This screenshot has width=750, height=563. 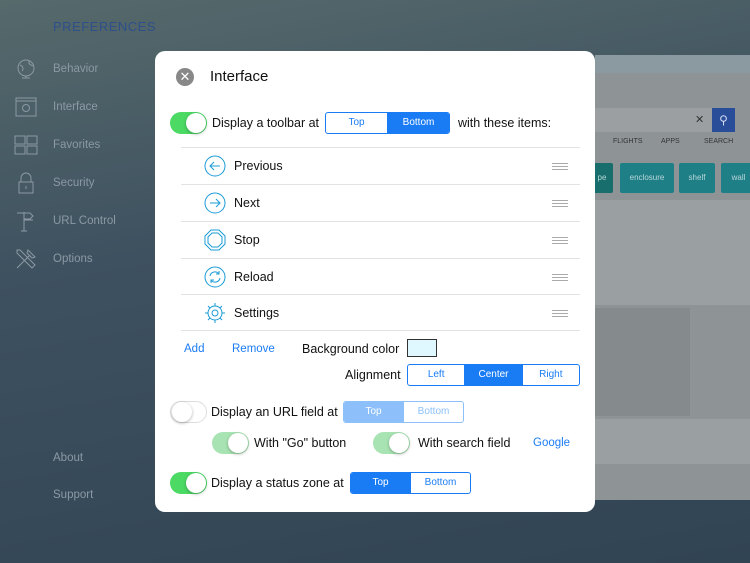 I want to click on item-label: Previous, so click(x=258, y=166).